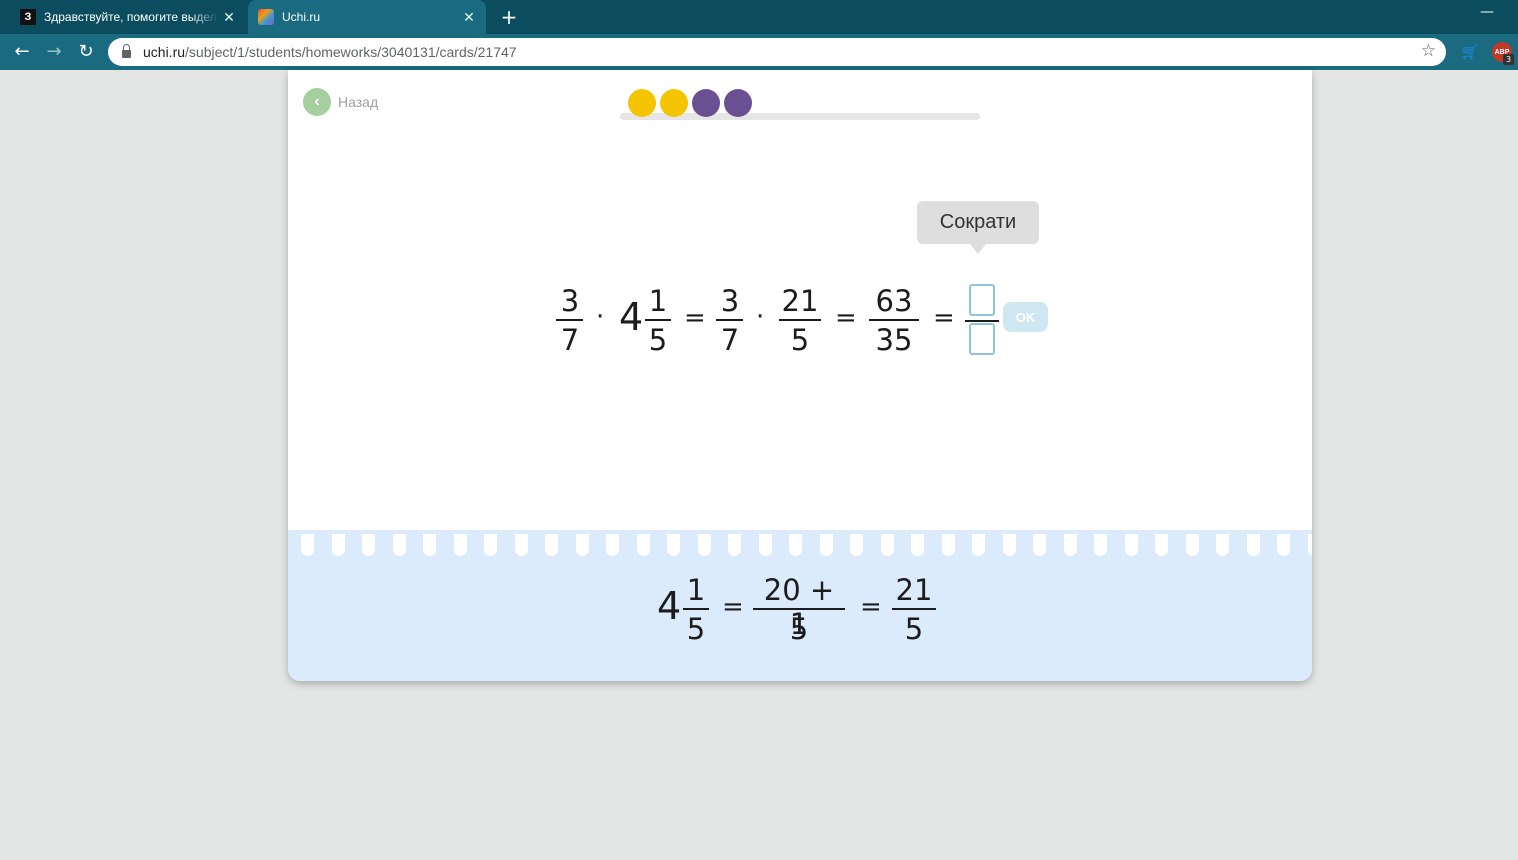 The height and width of the screenshot is (860, 1518). Describe the element at coordinates (126, 51) in the screenshot. I see `lock-icon` at that location.